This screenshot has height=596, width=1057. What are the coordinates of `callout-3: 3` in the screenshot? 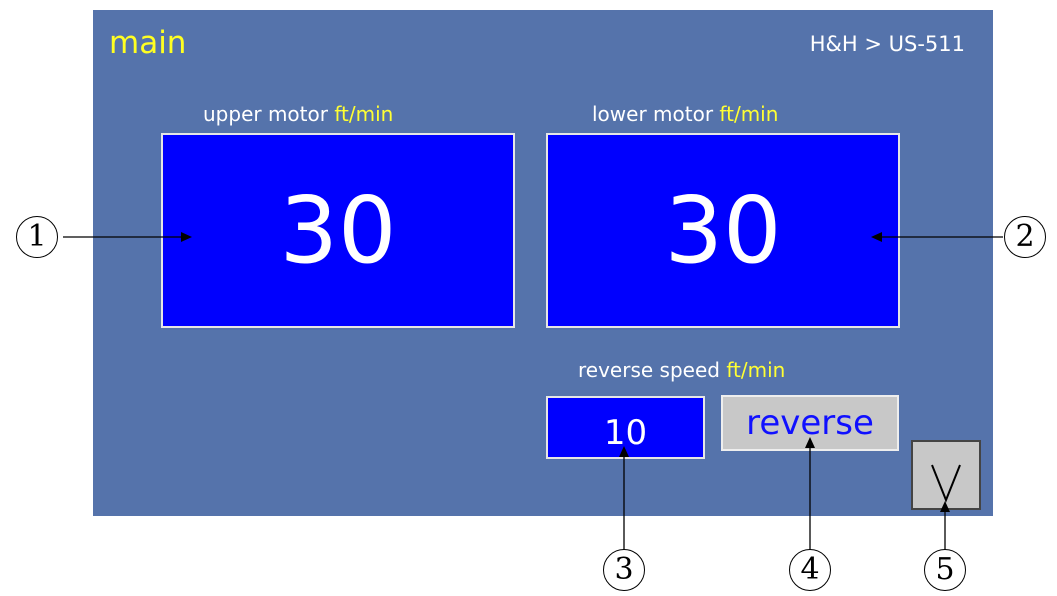 It's located at (624, 570).